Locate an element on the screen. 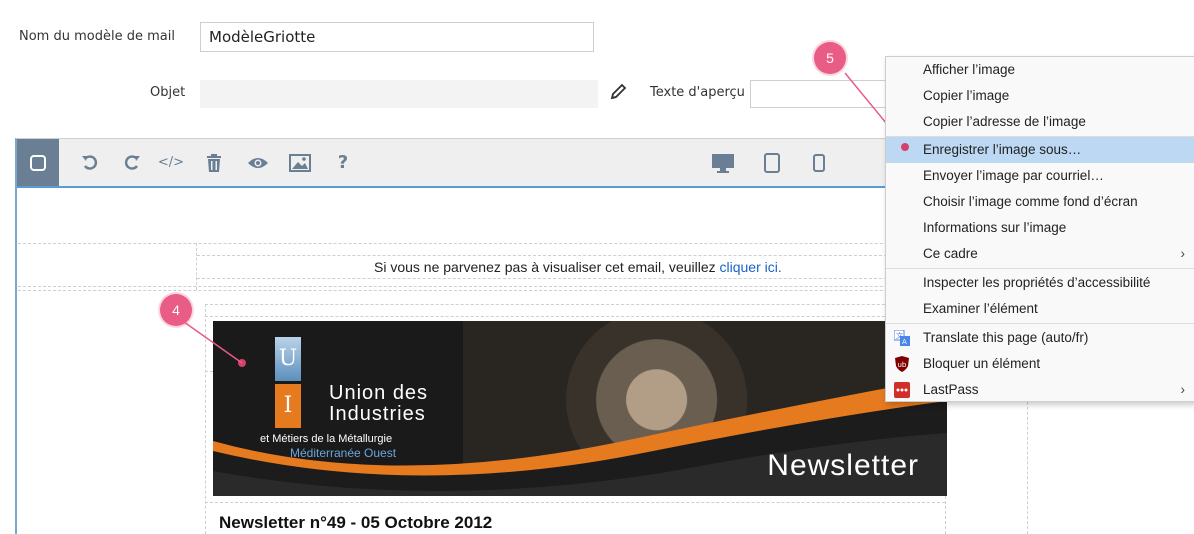 Image resolution: width=1194 pixels, height=534 pixels. tablet-icon is located at coordinates (772, 162).